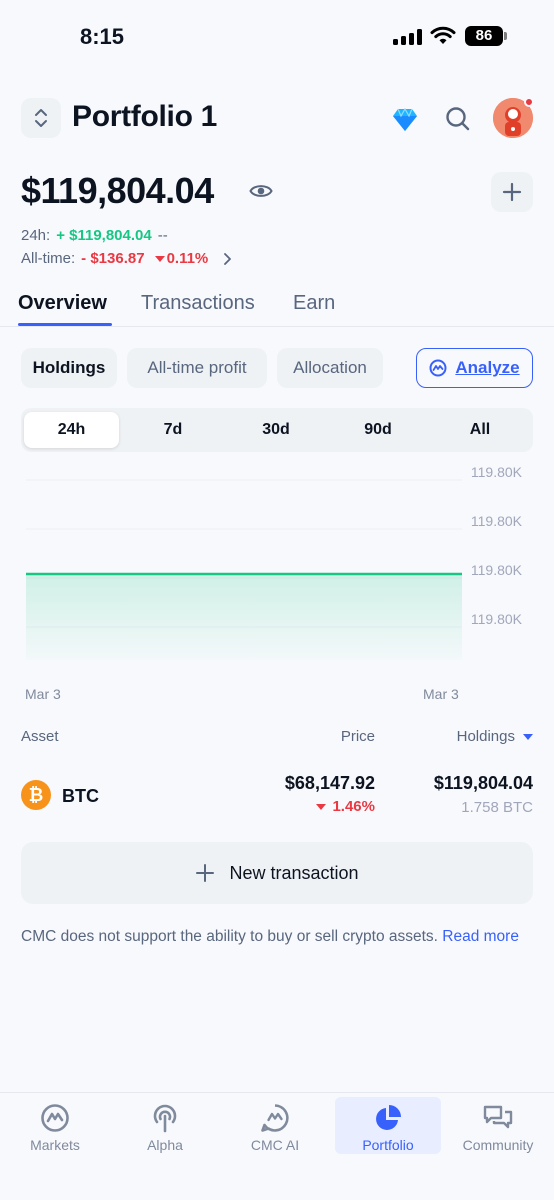  Describe the element at coordinates (388, 1145) in the screenshot. I see `nav-label: Portfolio` at that location.